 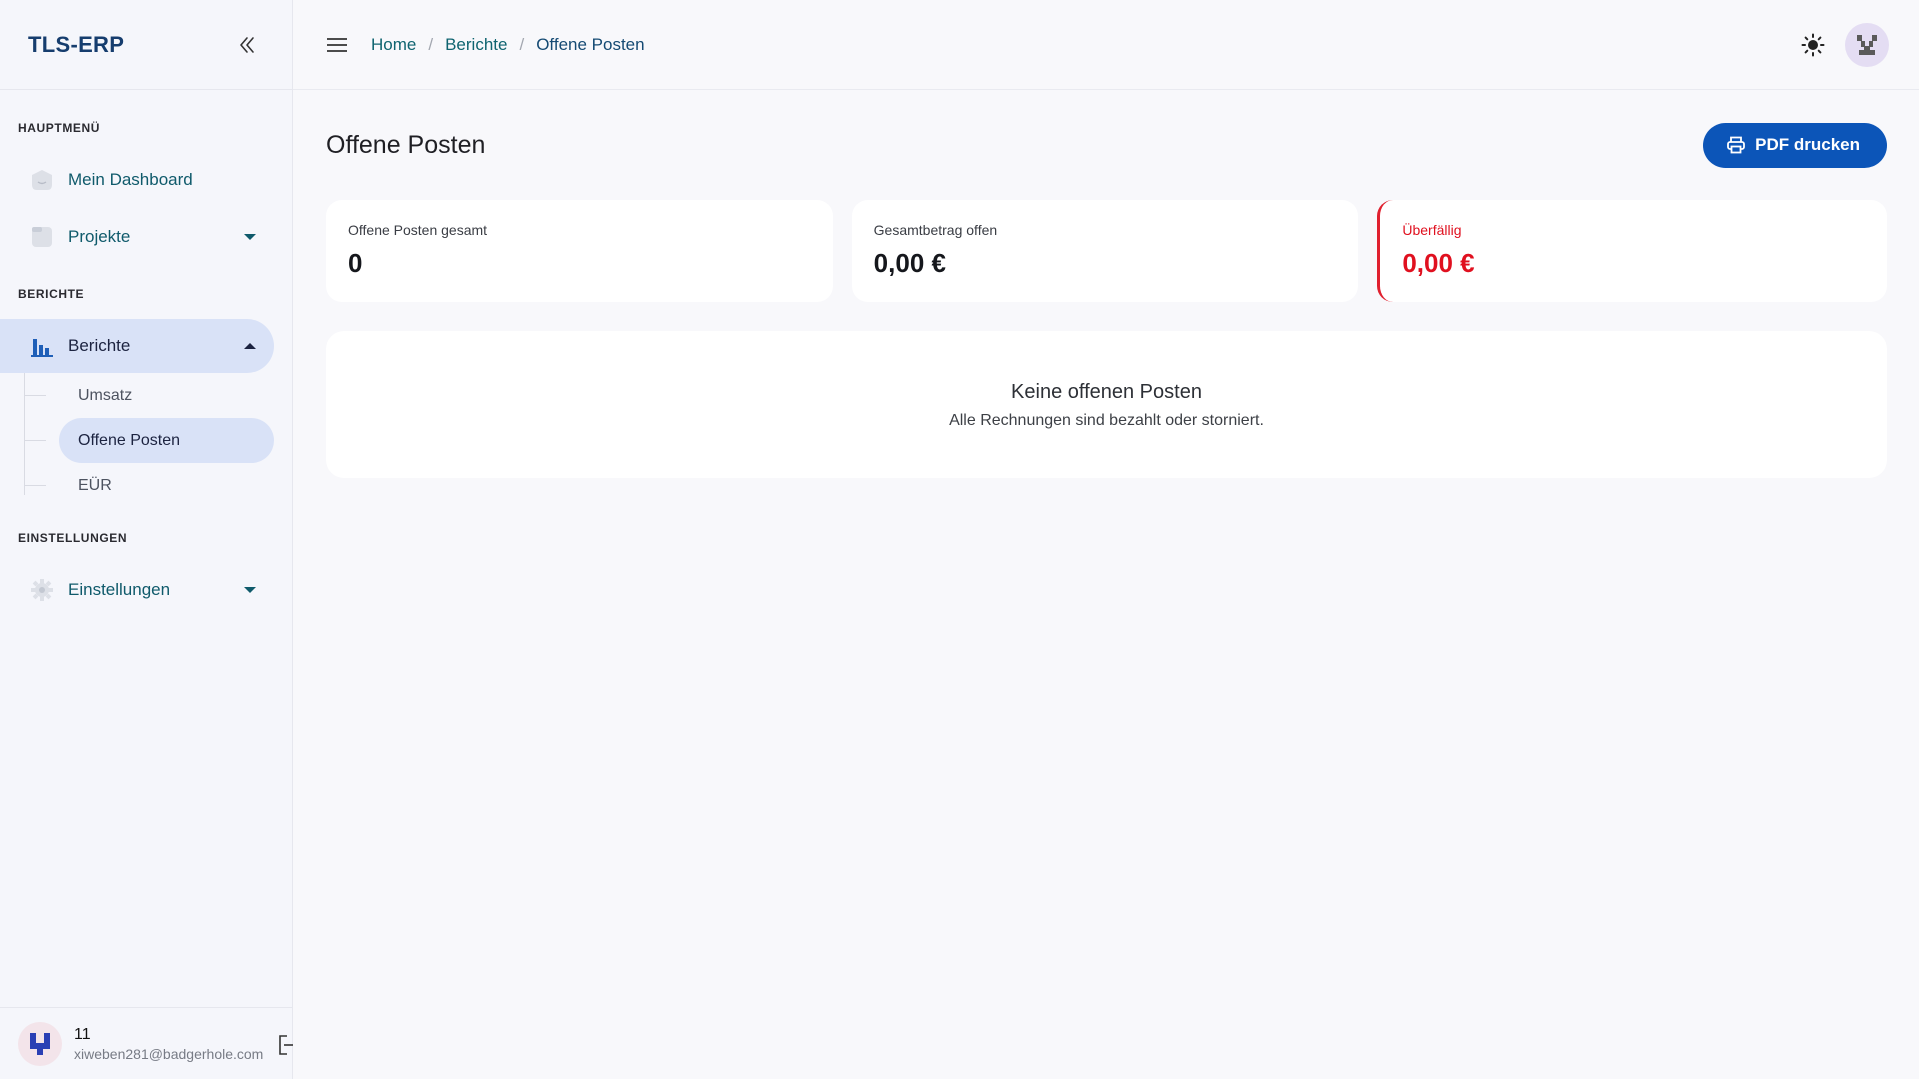 I want to click on sidebar-item-projects: Projekte, so click(x=137, y=237).